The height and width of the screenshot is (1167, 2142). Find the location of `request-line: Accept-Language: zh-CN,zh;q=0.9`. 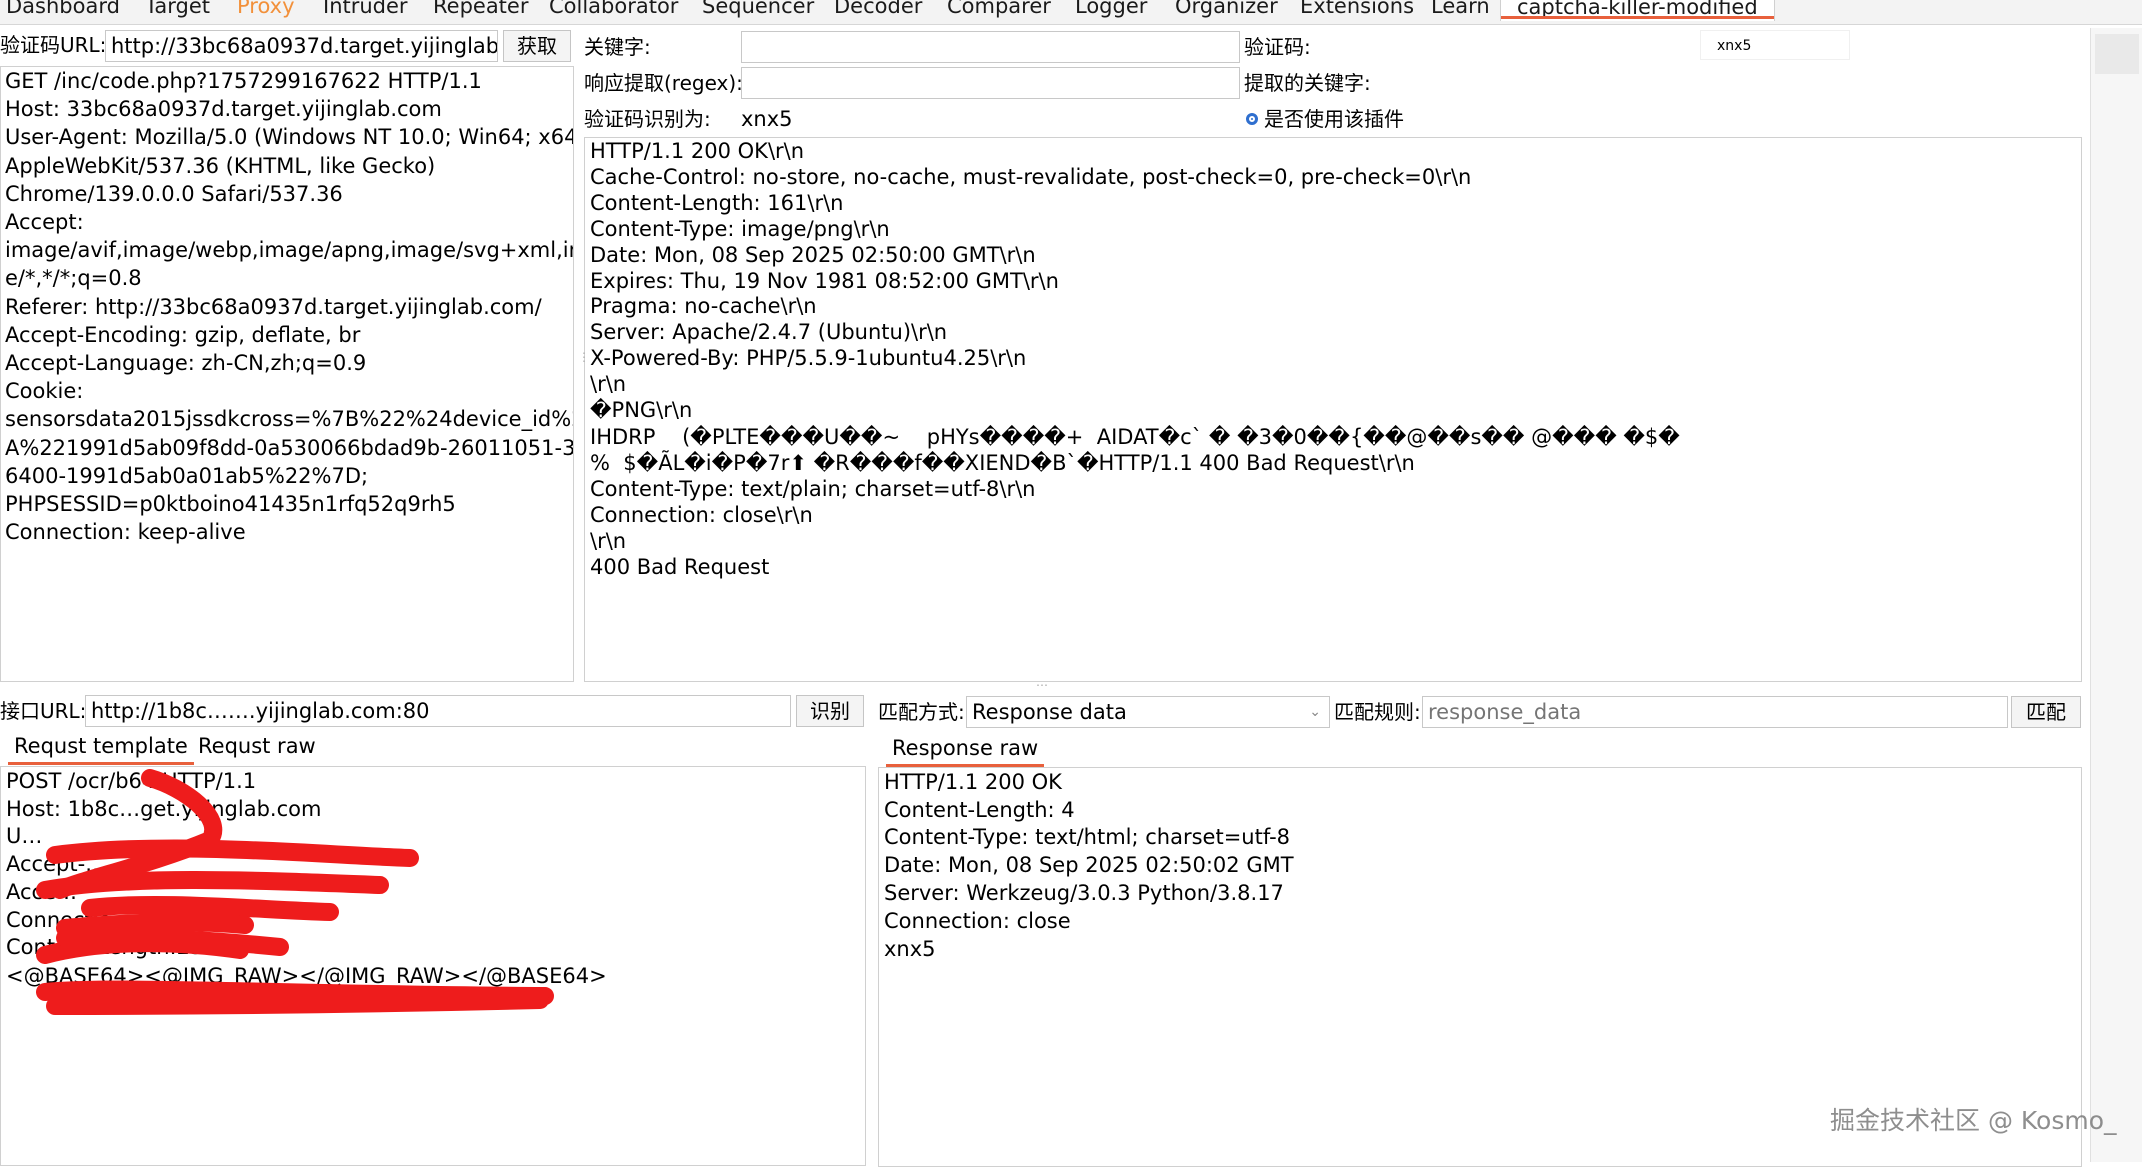

request-line: Accept-Language: zh-CN,zh;q=0.9 is located at coordinates (186, 363).